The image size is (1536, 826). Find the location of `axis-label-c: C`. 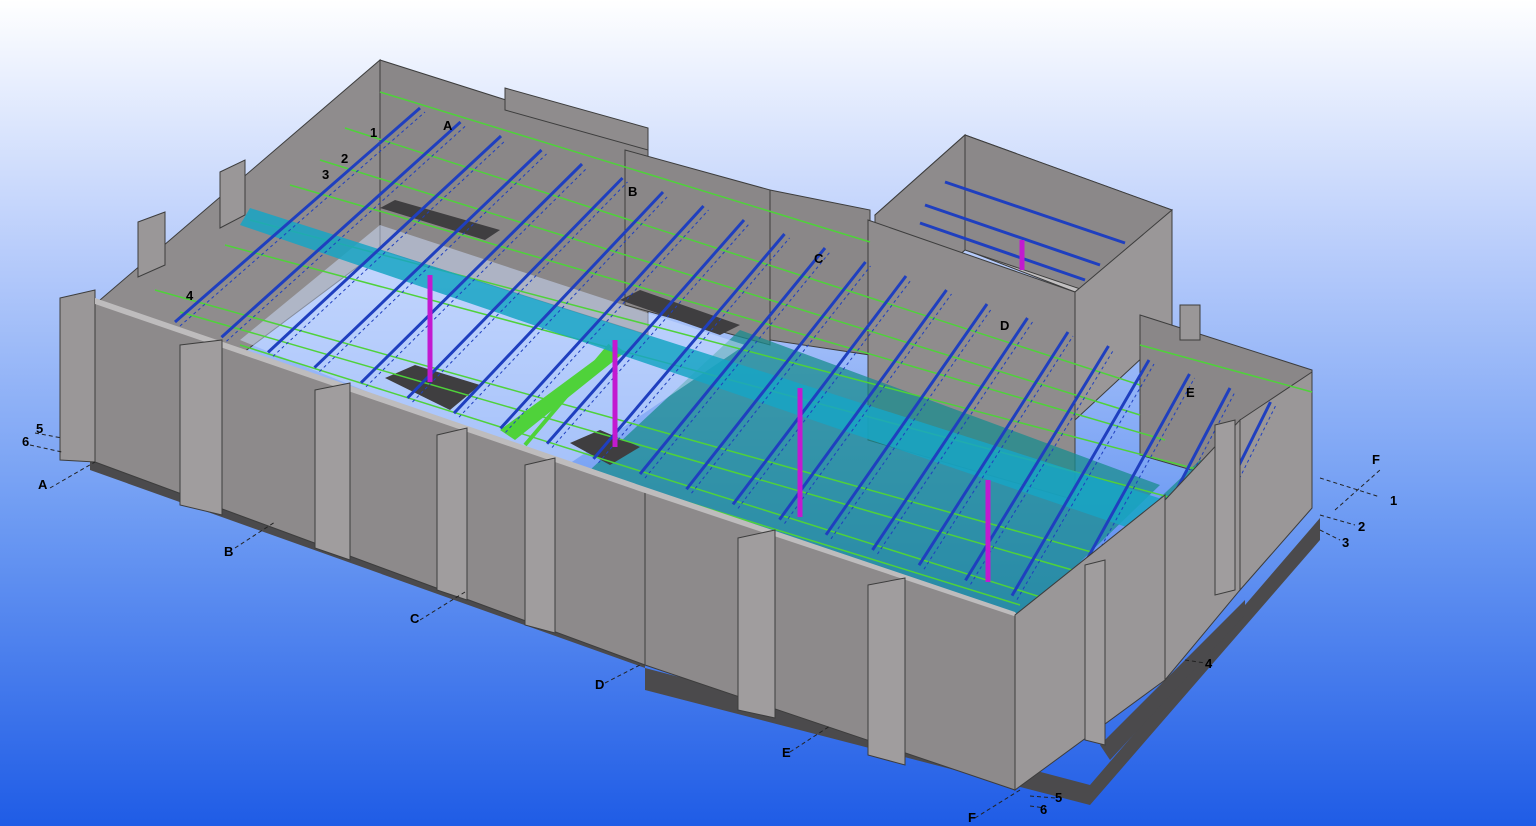

axis-label-c: C is located at coordinates (415, 618).